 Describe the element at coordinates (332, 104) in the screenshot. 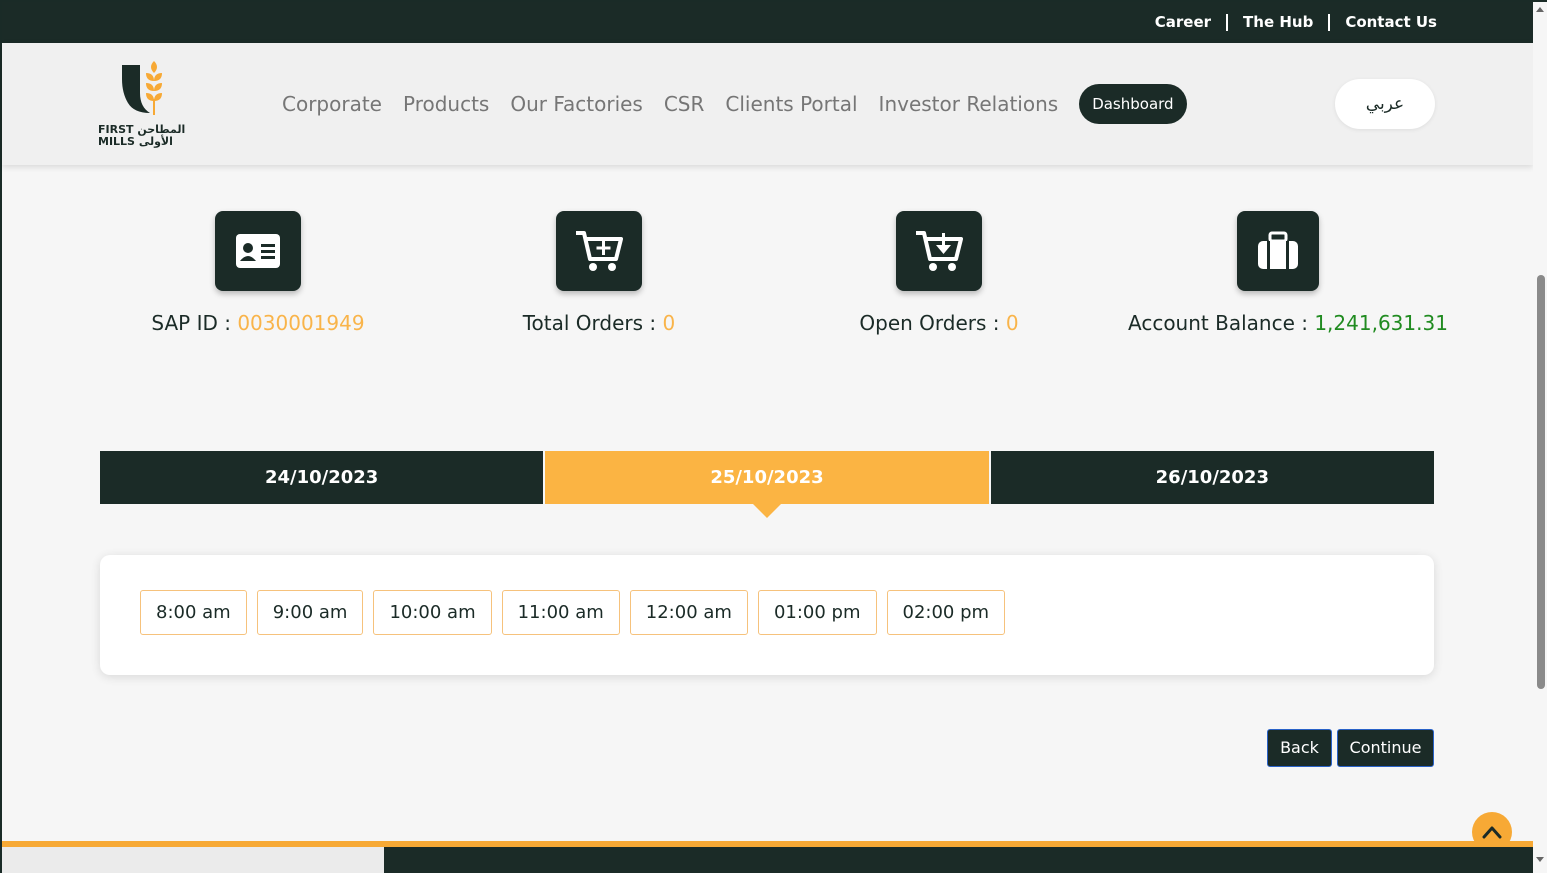

I see `nav-corporate: Corporate` at that location.